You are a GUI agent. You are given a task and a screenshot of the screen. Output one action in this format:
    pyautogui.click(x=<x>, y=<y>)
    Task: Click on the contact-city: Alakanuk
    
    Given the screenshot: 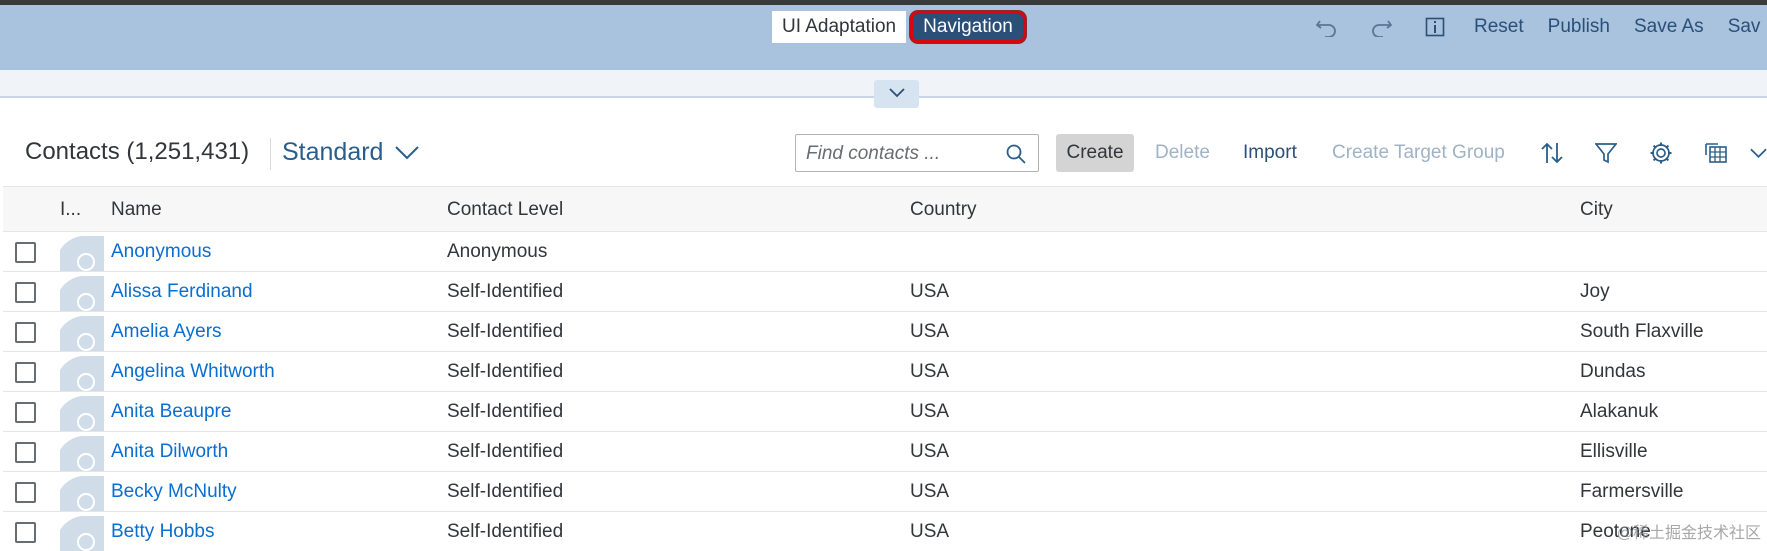 What is the action you would take?
    pyautogui.click(x=1619, y=411)
    